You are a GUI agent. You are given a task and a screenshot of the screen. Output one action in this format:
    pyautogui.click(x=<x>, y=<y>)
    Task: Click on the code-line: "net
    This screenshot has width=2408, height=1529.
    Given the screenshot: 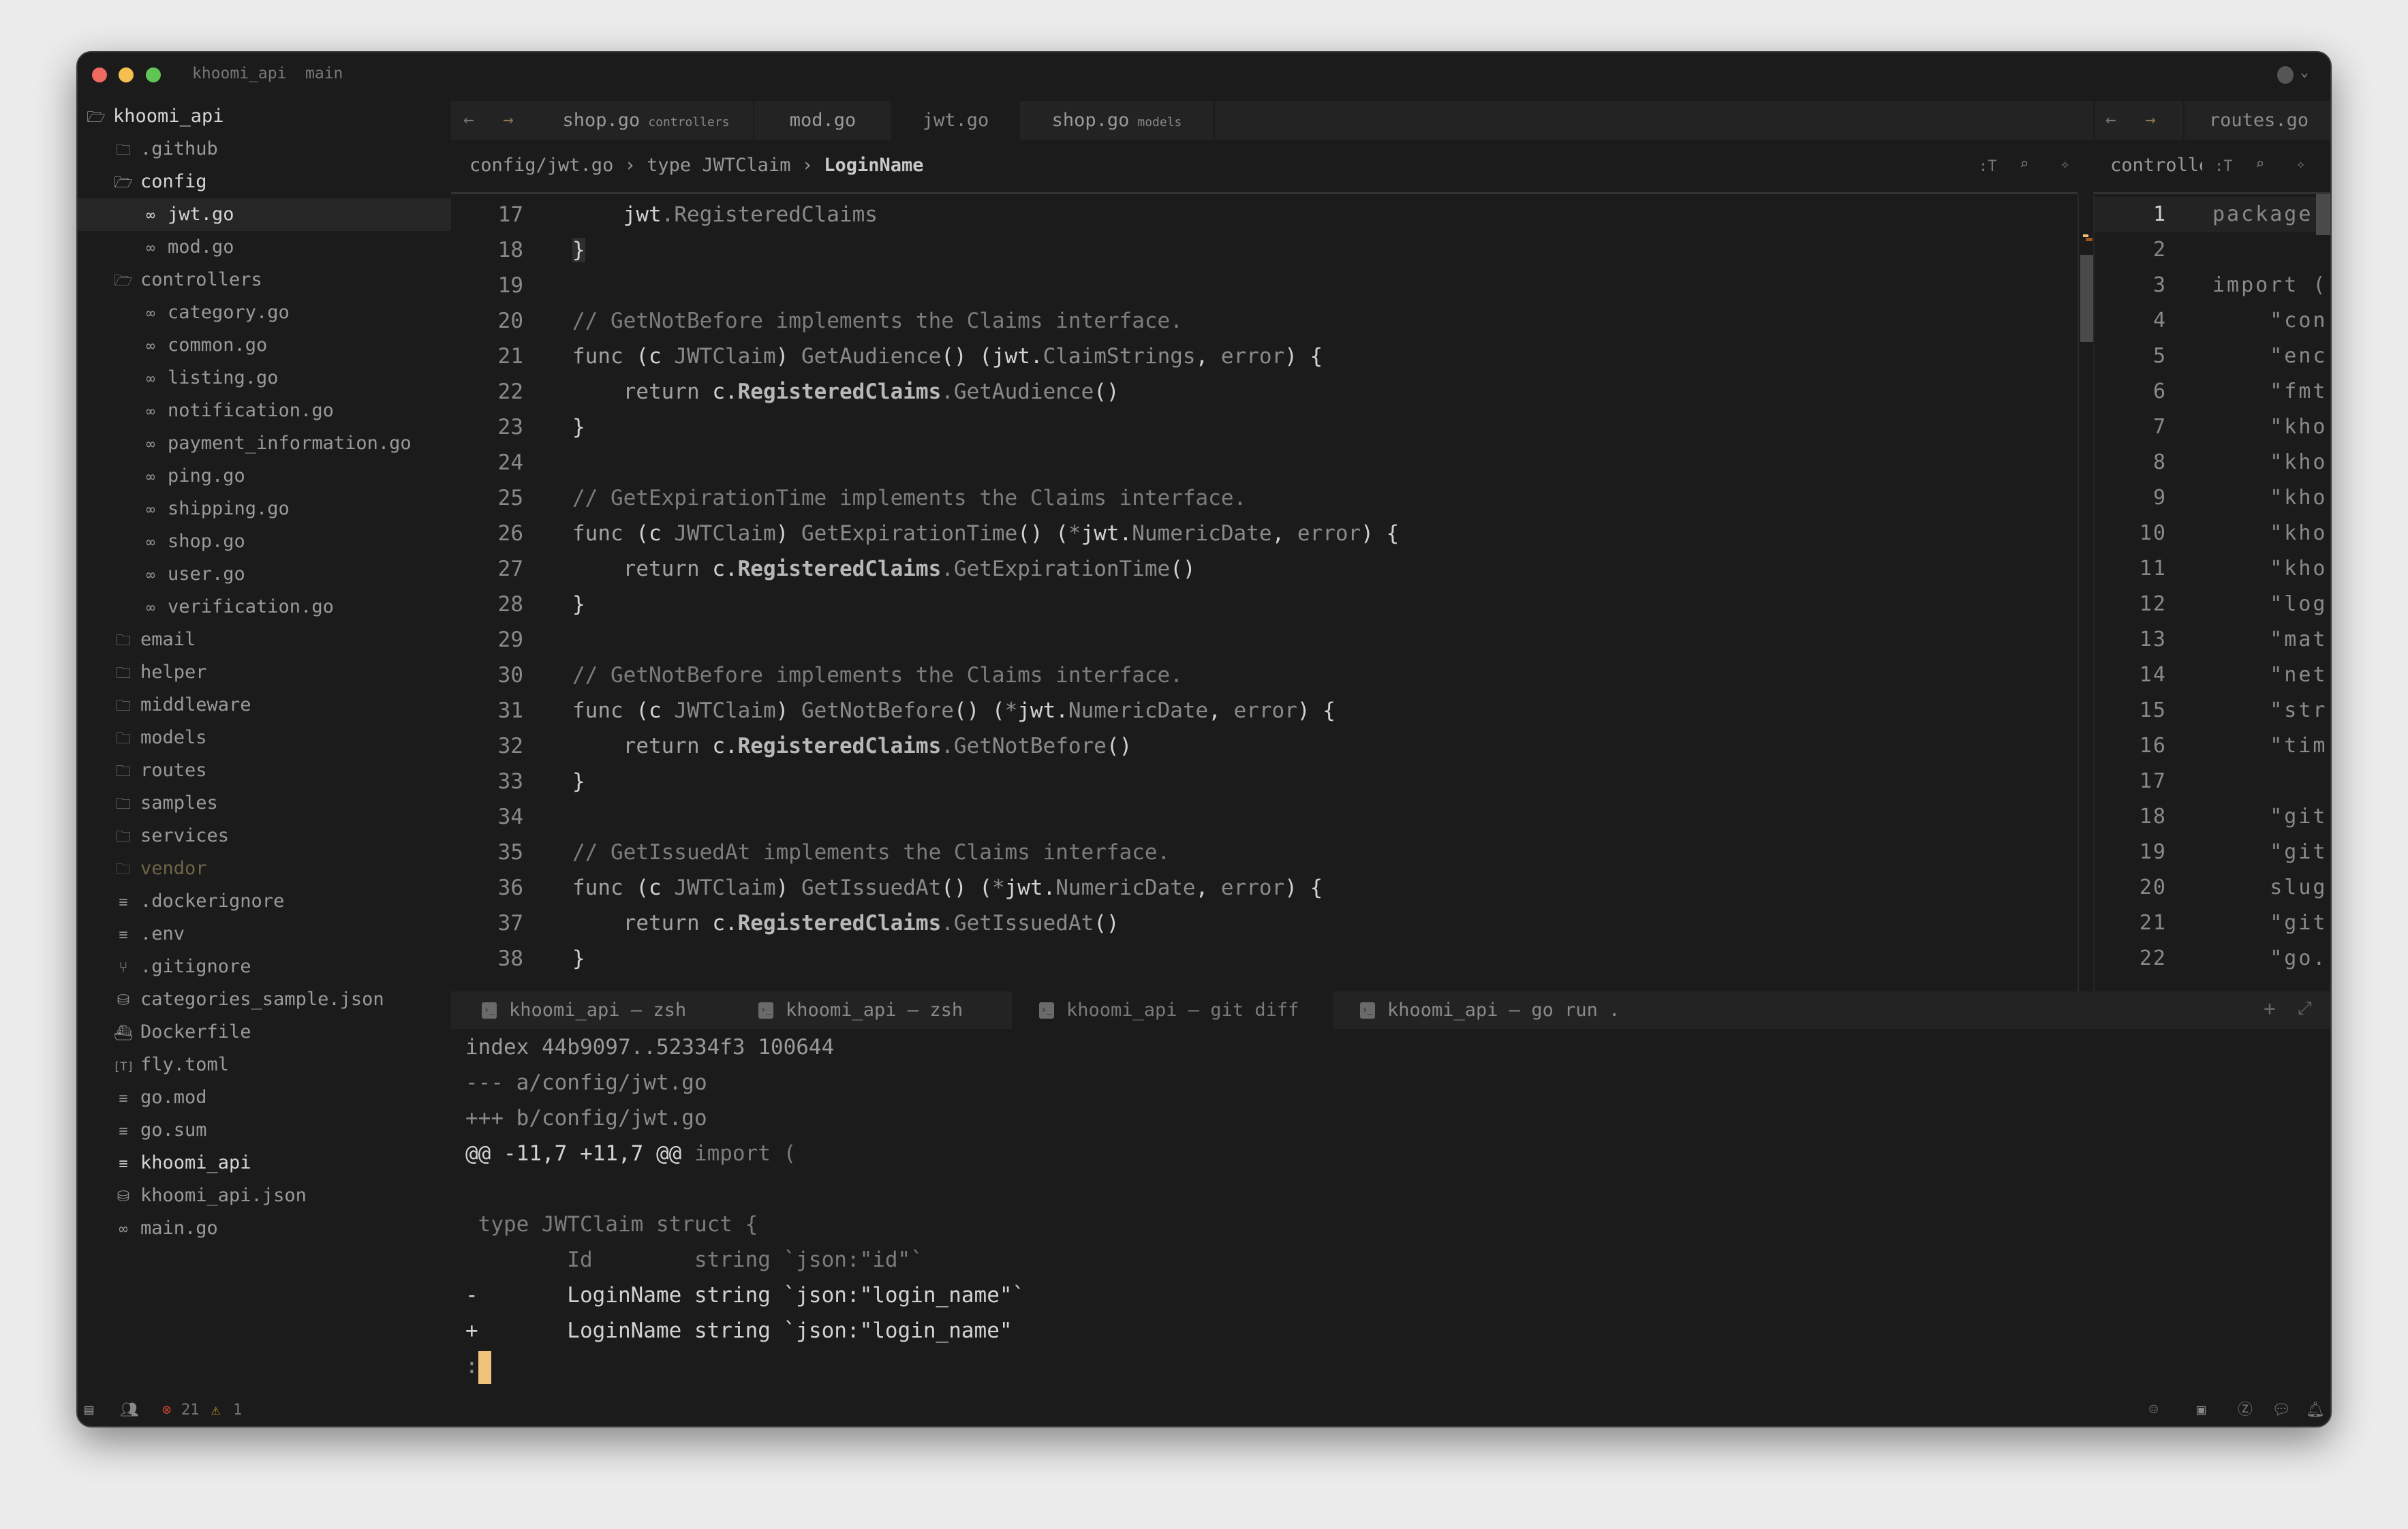 What is the action you would take?
    pyautogui.click(x=2270, y=675)
    